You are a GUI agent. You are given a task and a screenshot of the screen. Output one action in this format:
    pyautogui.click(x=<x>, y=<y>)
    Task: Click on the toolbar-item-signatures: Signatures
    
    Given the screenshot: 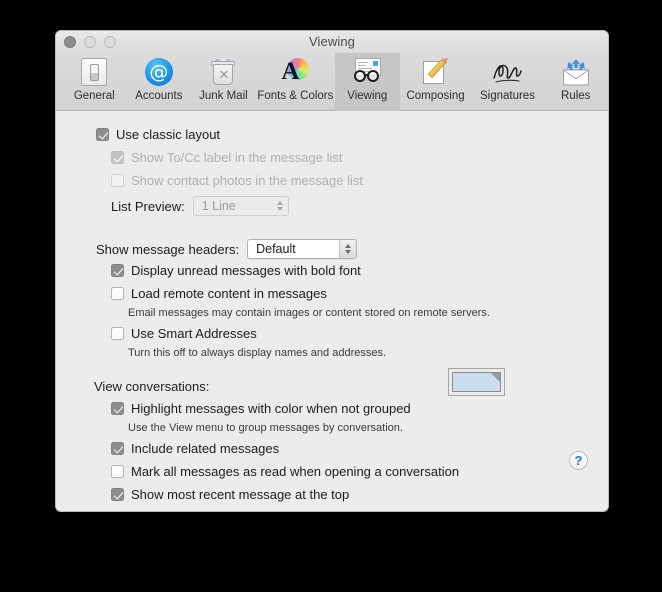 What is the action you would take?
    pyautogui.click(x=508, y=82)
    